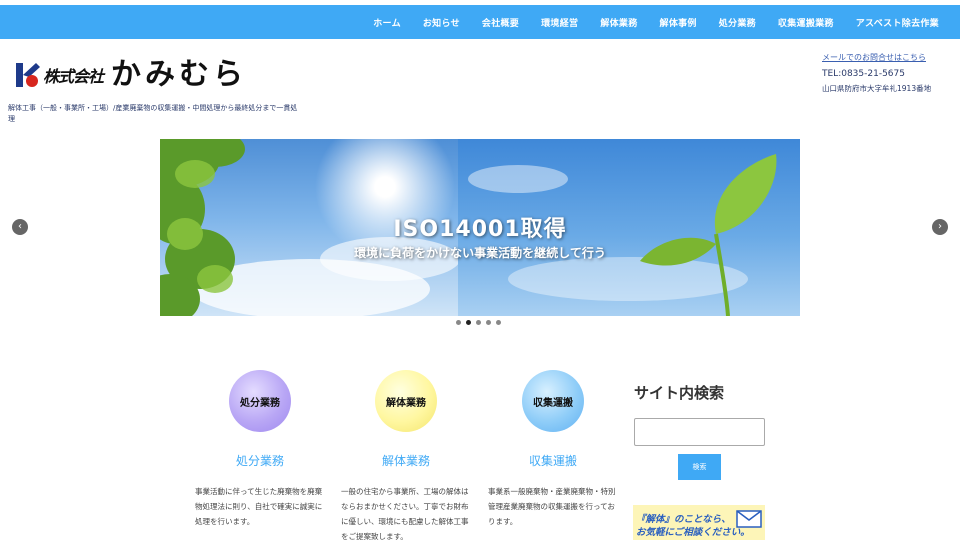 The width and height of the screenshot is (960, 540). I want to click on nav-demolition: 解体業務, so click(618, 22).